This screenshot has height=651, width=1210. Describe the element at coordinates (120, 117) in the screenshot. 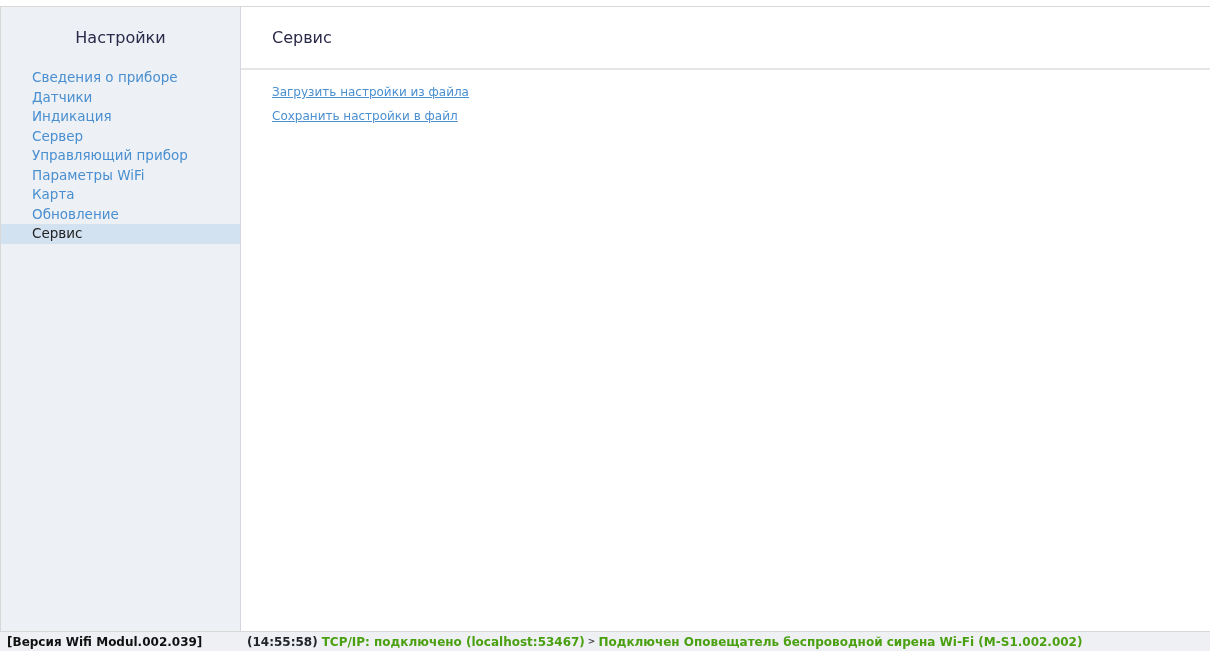

I see `sidebar-item: Индикация` at that location.